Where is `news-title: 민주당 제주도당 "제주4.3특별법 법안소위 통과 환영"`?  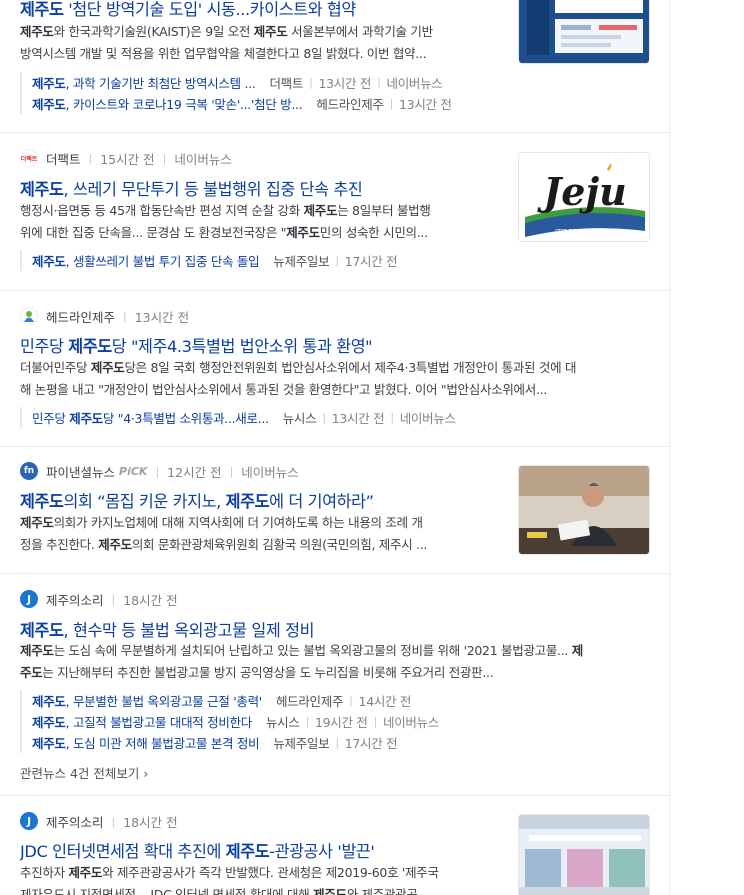 news-title: 민주당 제주도당 "제주4.3특별법 법안소위 통과 환영" is located at coordinates (340, 345).